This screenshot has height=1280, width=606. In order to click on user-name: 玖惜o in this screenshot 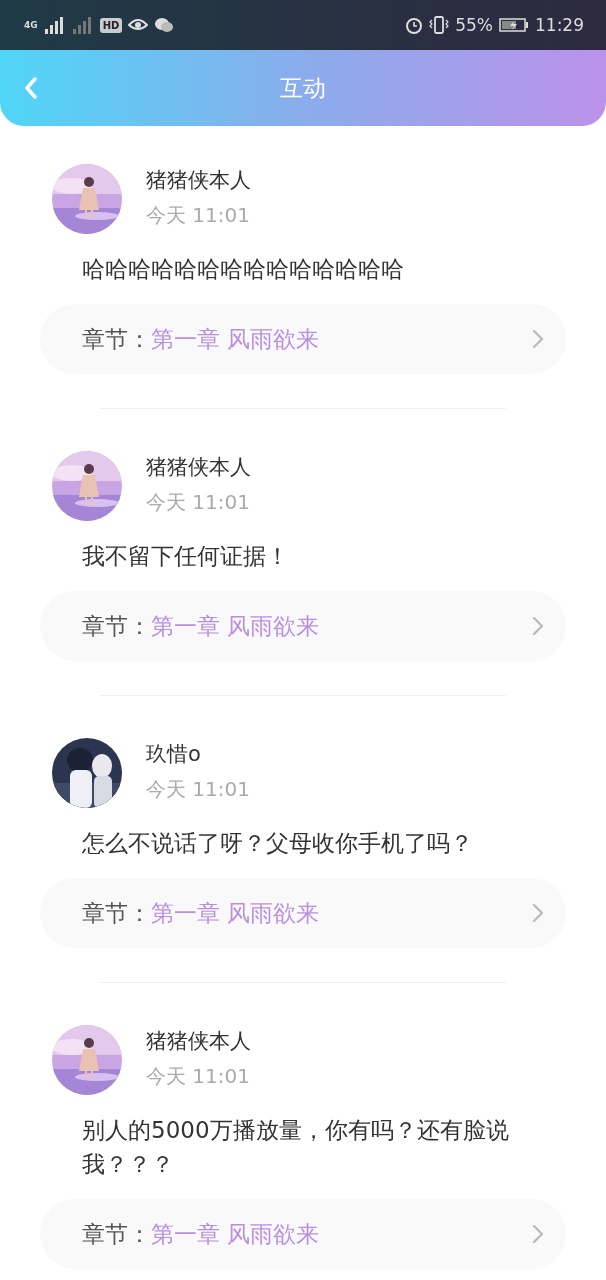, I will do `click(174, 754)`.